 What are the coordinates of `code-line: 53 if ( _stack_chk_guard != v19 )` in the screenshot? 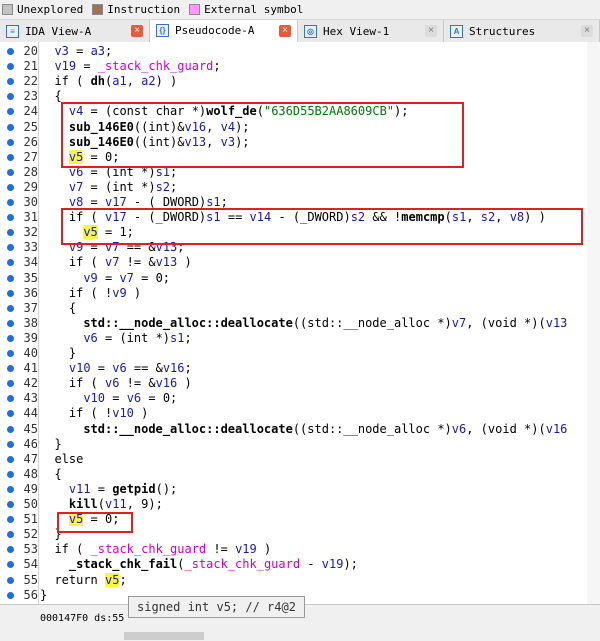 It's located at (300, 549).